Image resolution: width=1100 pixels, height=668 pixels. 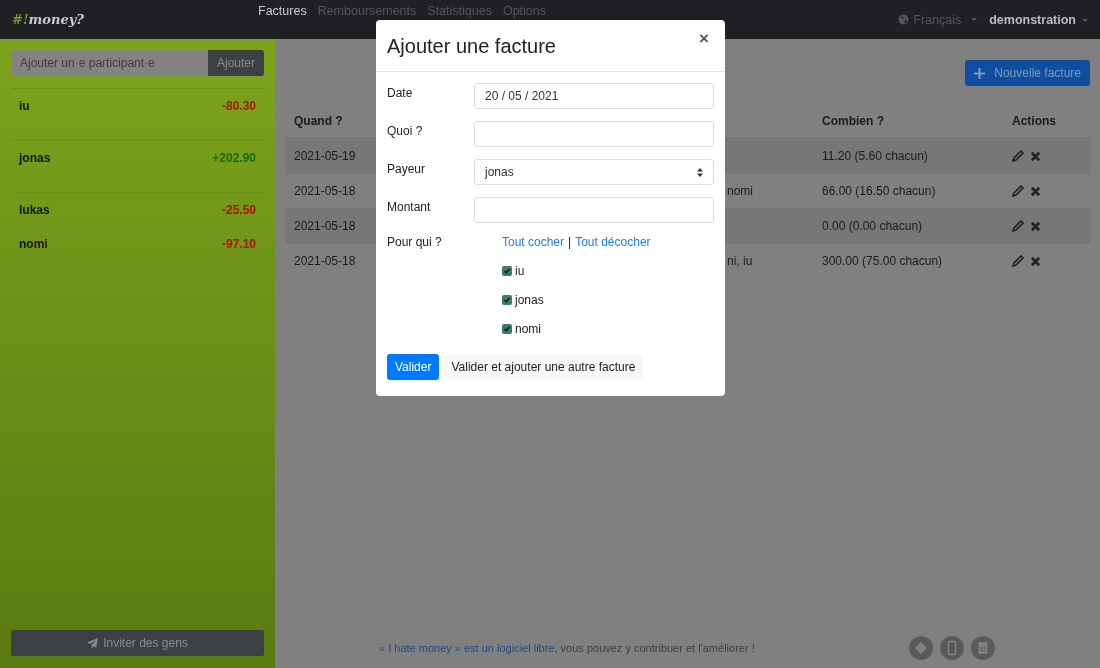 I want to click on table-cell: 300.00 (75.00 chacun), so click(x=909, y=260).